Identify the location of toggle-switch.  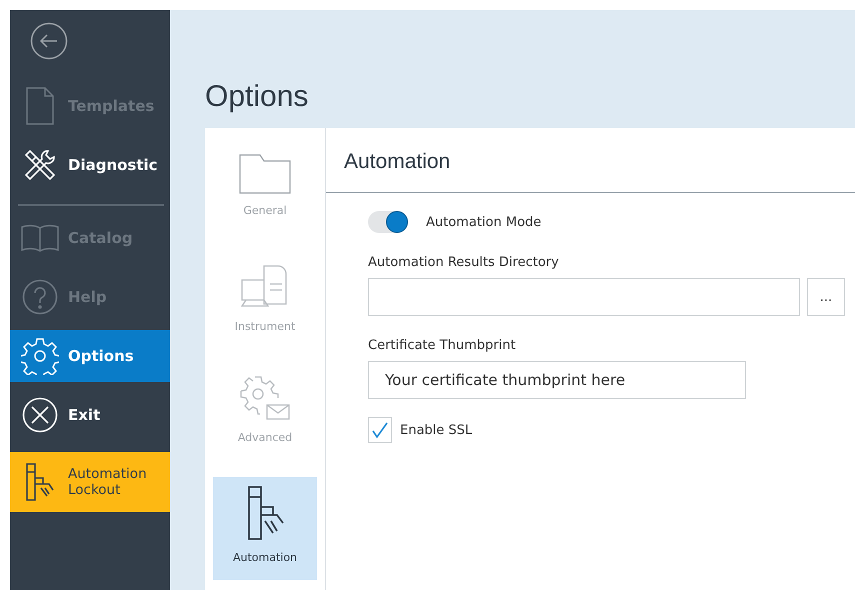
(388, 222).